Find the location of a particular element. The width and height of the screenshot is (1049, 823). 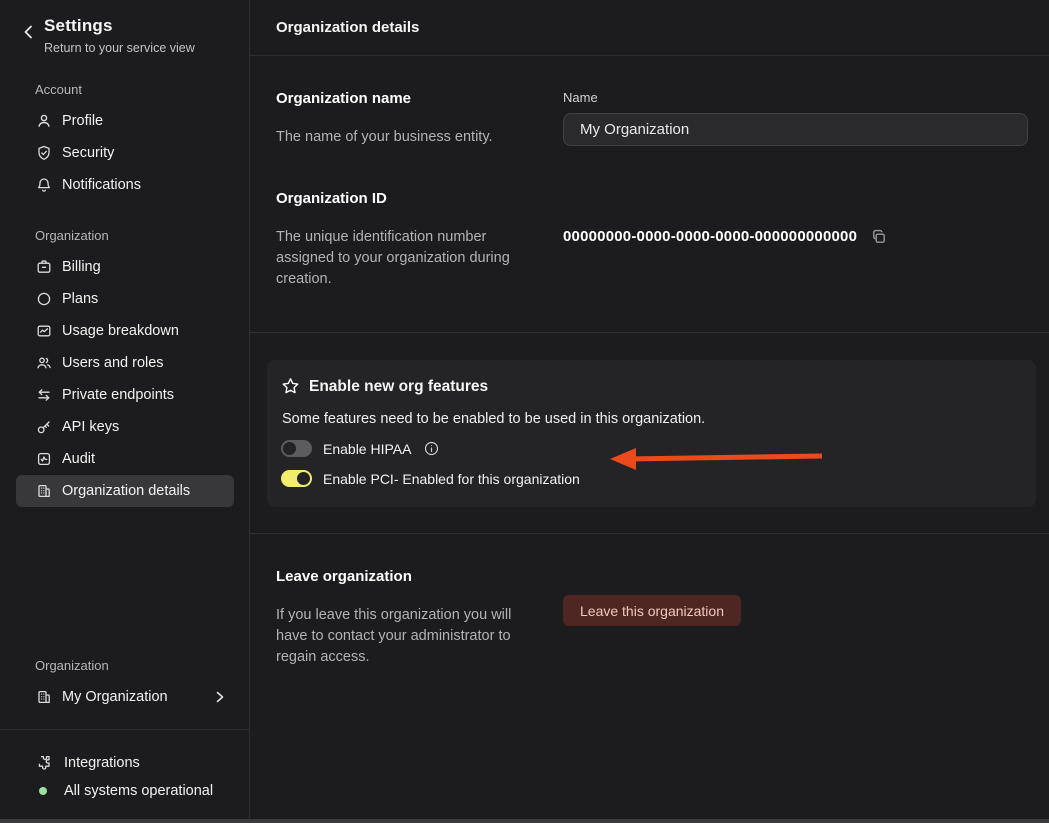

sidebar-item-private-endpoints: Private endpoints is located at coordinates (125, 395).